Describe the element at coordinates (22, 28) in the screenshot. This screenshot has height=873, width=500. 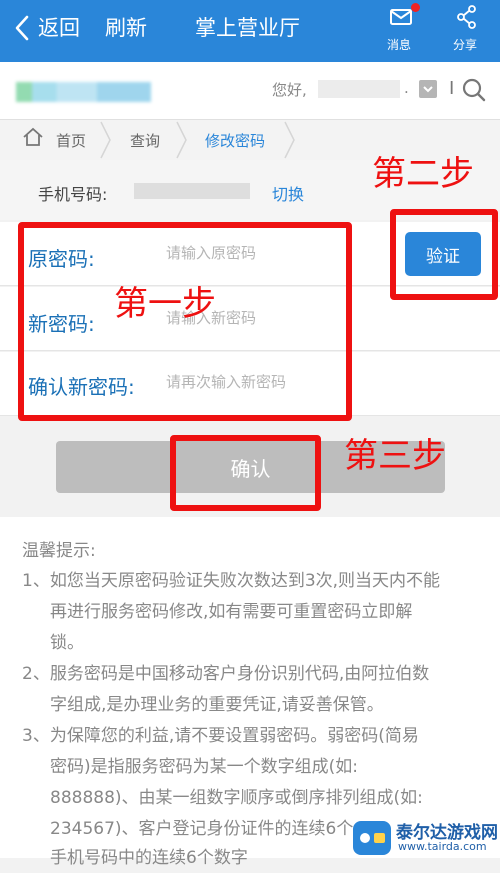
I see `chevron-left-icon` at that location.